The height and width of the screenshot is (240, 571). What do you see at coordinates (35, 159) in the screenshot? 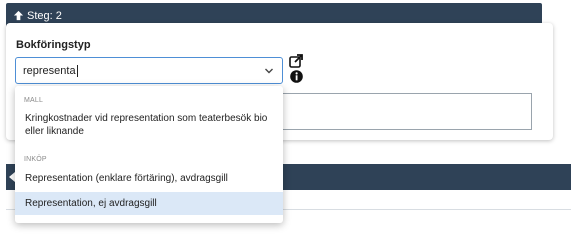
I see `dropdown-group-inkop: INKÖP` at bounding box center [35, 159].